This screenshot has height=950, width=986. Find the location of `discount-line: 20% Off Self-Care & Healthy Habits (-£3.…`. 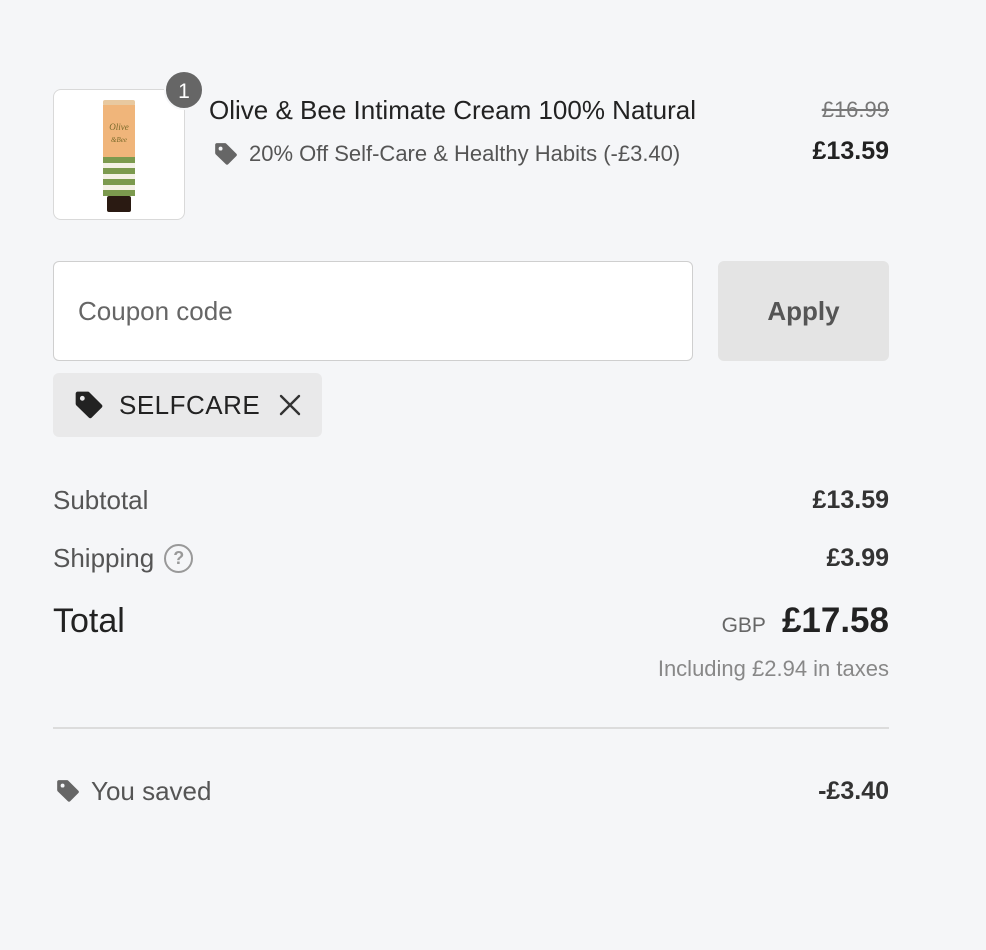

discount-line: 20% Off Self-Care & Healthy Habits (-£3.… is located at coordinates (446, 154).